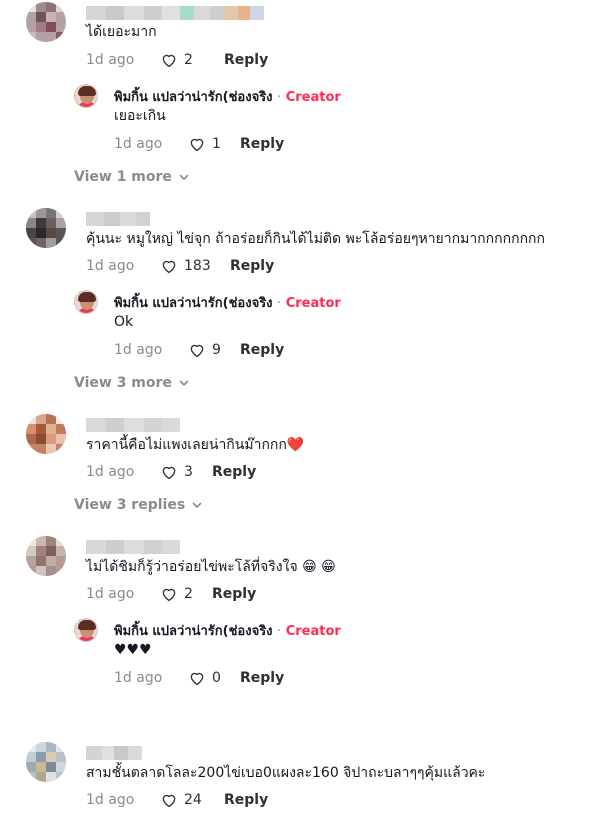 Image resolution: width=606 pixels, height=819 pixels. Describe the element at coordinates (295, 445) in the screenshot. I see `heart-emoji: ❤️` at that location.